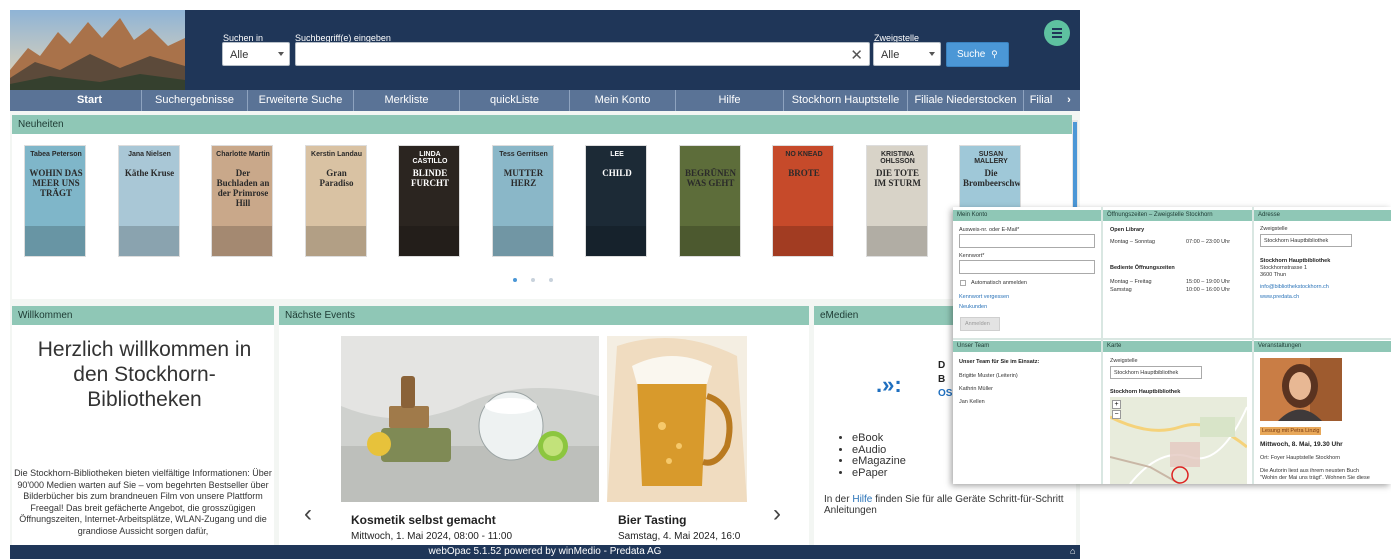  Describe the element at coordinates (1116, 414) in the screenshot. I see `zoom-out-button: −` at that location.